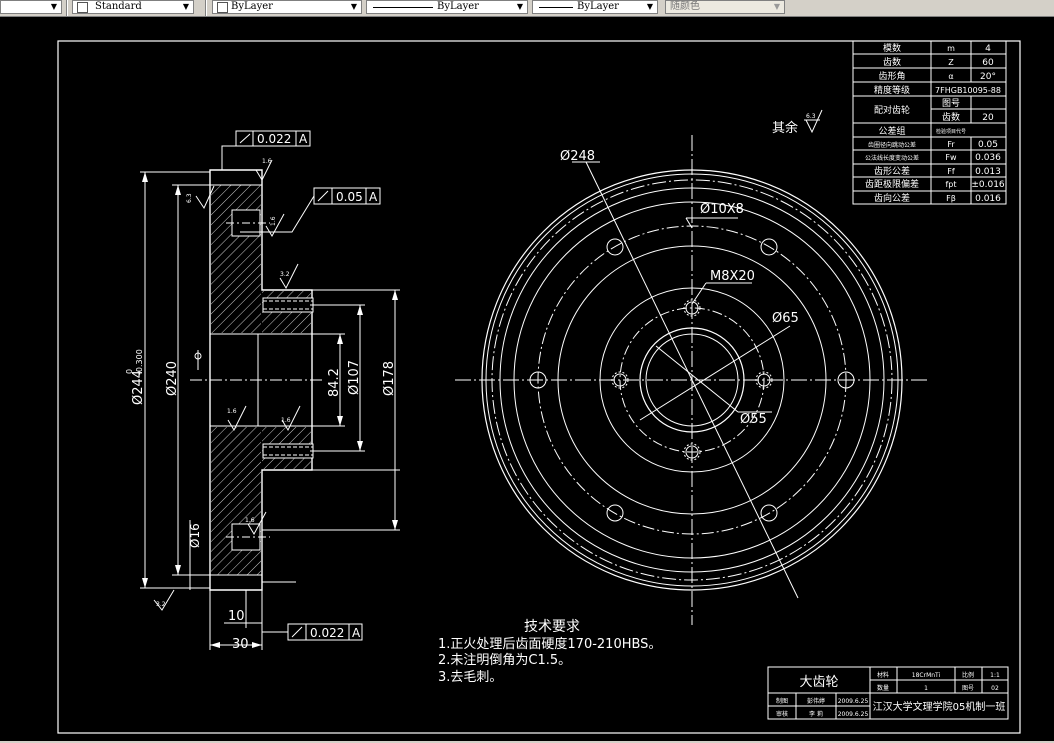 This screenshot has width=1054, height=743. I want to click on param-name: 齿距极限偏差, so click(892, 184).